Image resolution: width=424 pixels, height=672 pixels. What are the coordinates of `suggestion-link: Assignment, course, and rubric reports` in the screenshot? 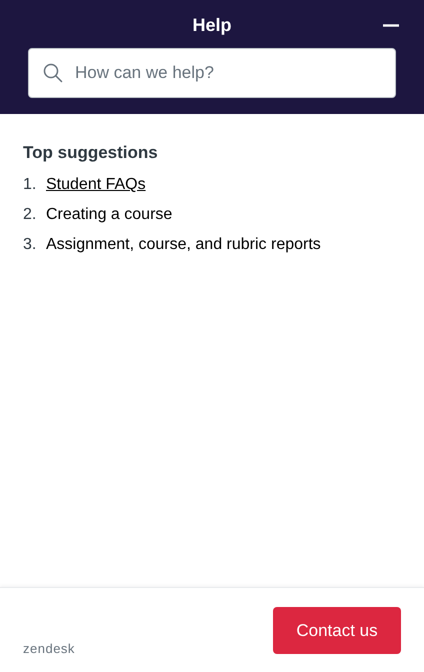 It's located at (183, 245).